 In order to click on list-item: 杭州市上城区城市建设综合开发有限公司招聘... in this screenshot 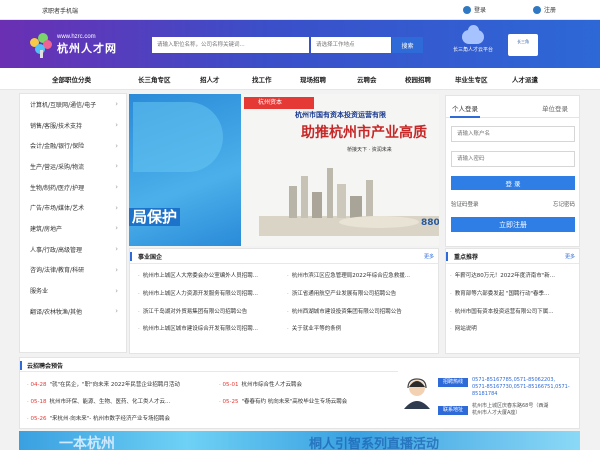, I will do `click(212, 328)`.